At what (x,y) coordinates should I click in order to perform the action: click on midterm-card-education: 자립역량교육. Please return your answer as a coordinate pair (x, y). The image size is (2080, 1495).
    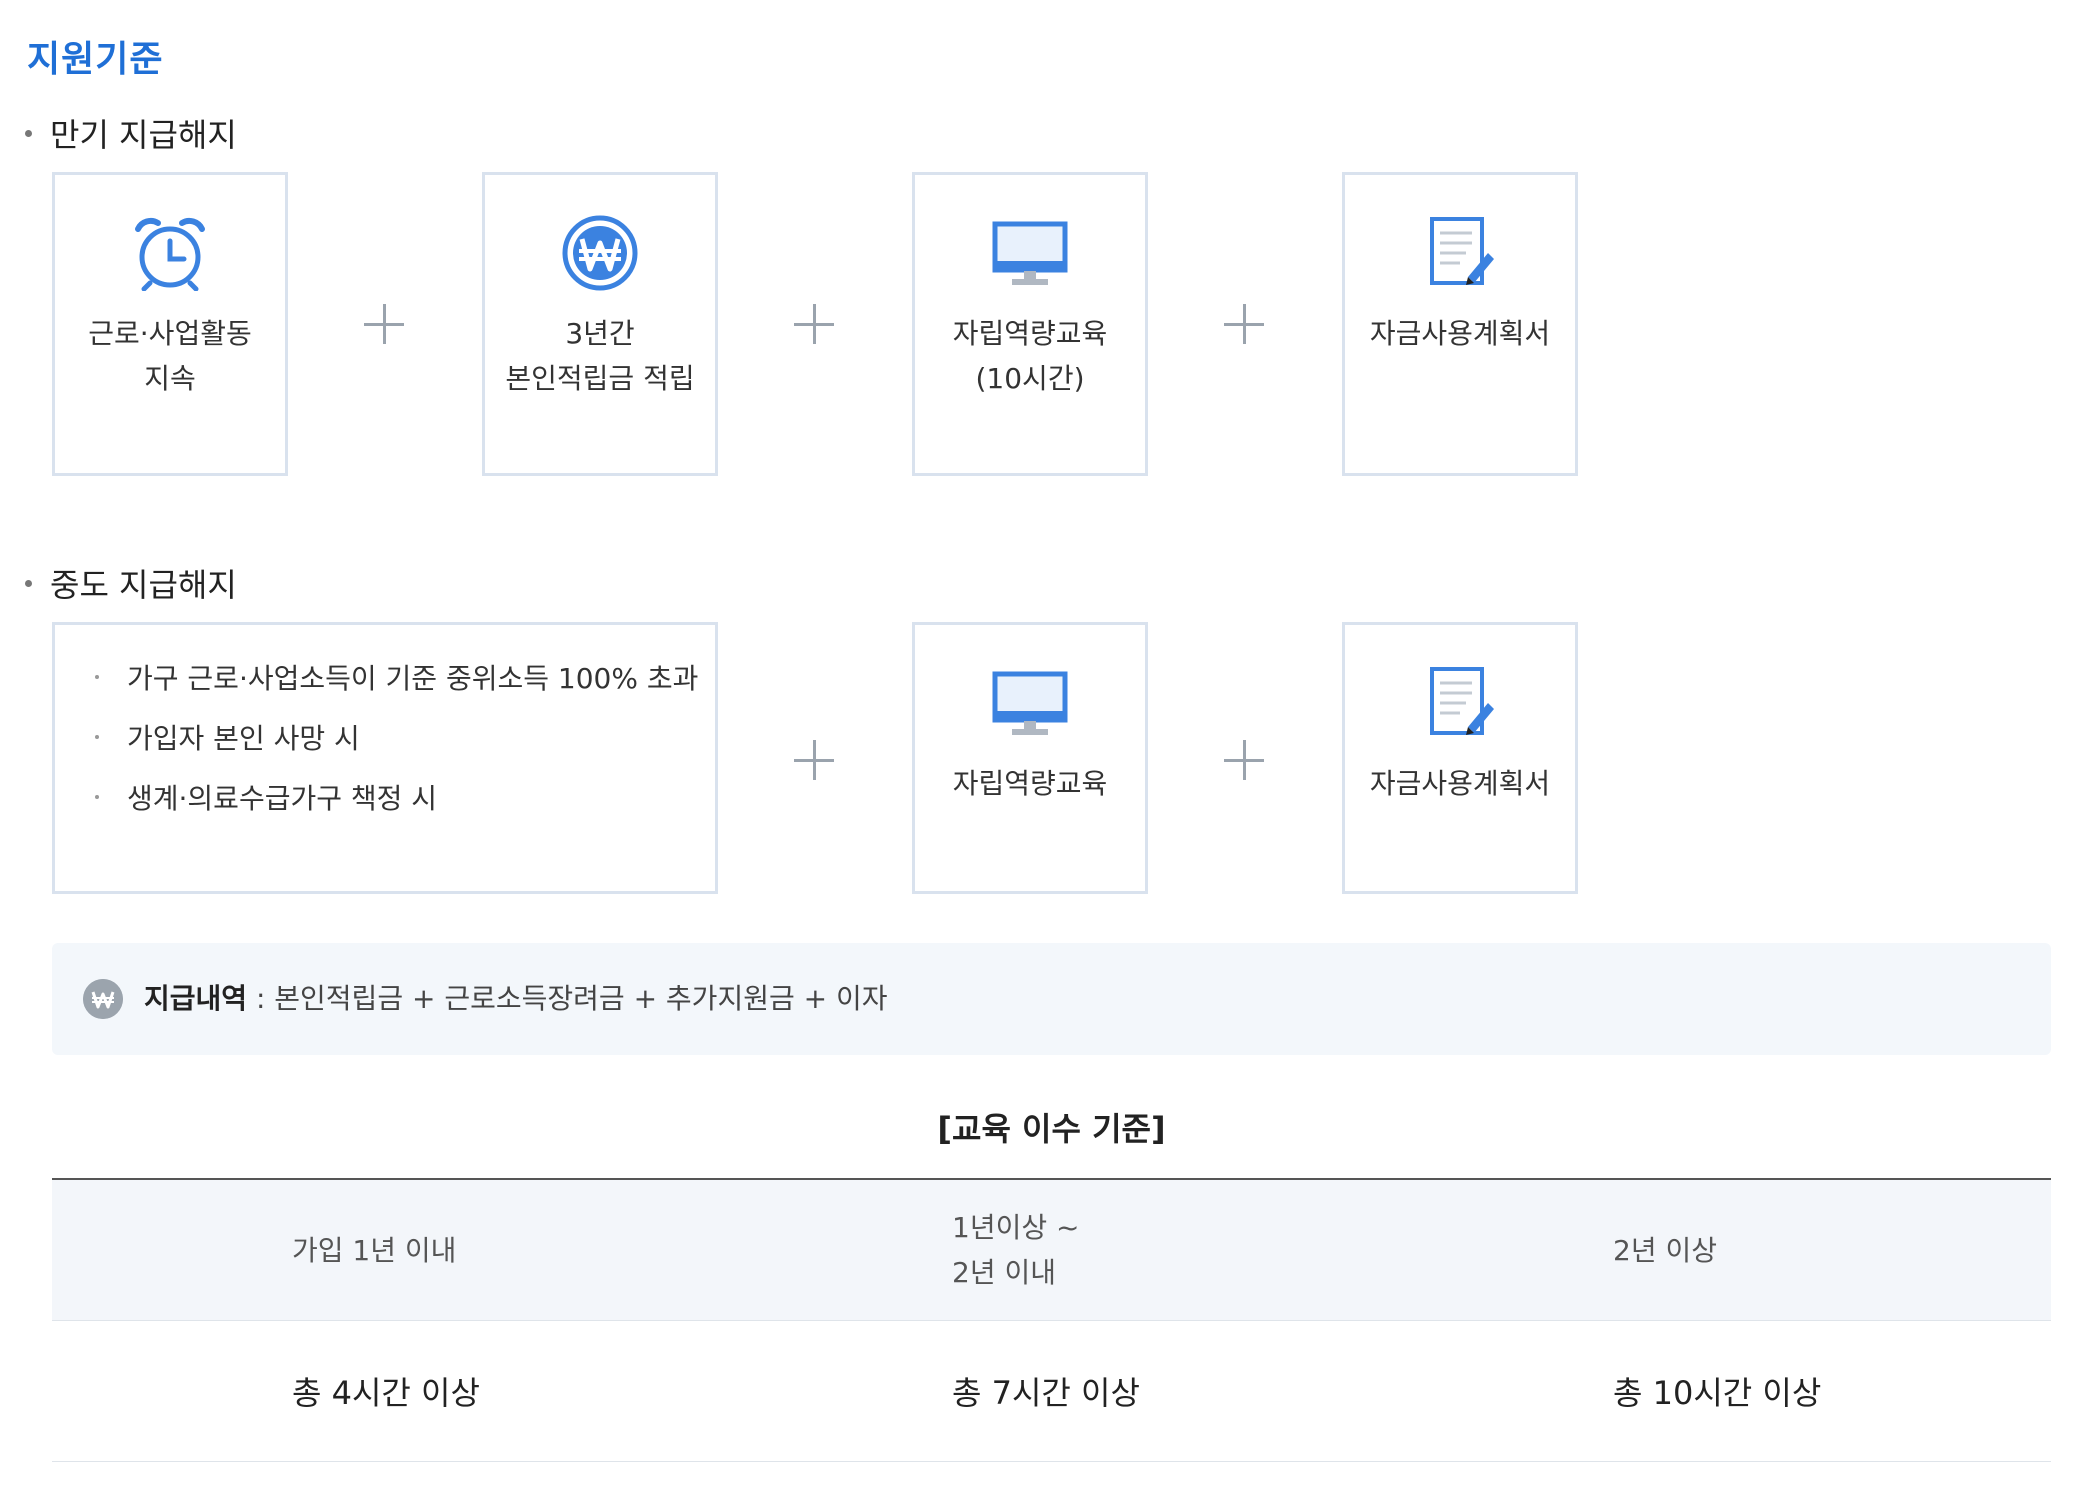
    Looking at the image, I should click on (1030, 758).